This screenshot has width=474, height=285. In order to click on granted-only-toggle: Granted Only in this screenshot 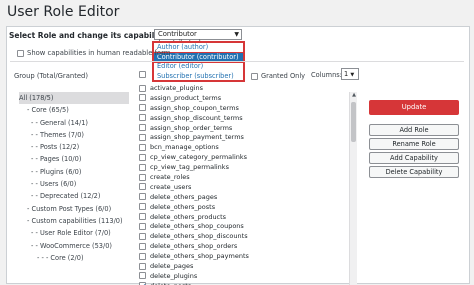, I will do `click(278, 76)`.